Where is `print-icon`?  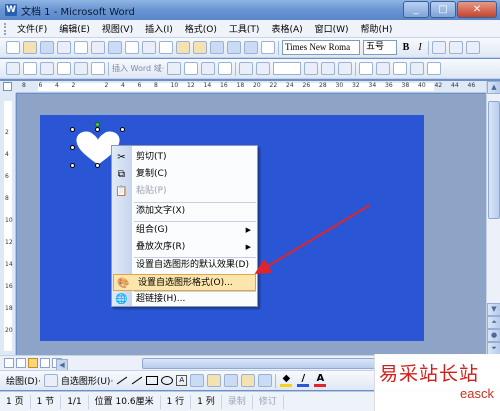
print-icon is located at coordinates (81, 47).